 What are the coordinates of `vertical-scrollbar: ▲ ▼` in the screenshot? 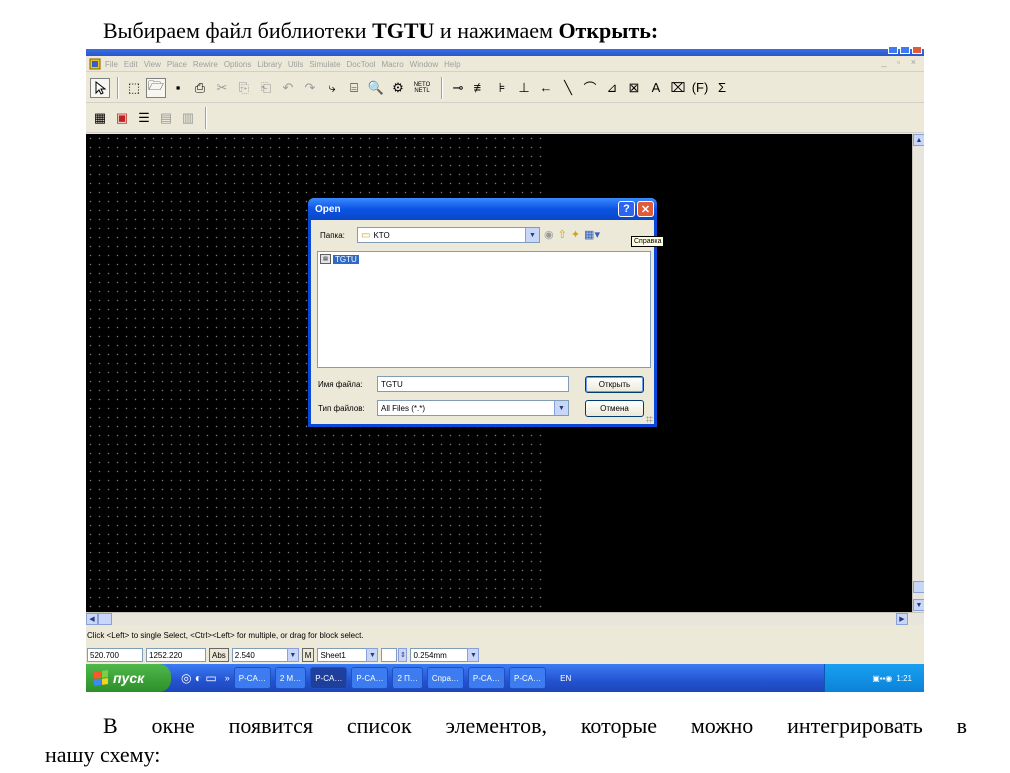 It's located at (918, 373).